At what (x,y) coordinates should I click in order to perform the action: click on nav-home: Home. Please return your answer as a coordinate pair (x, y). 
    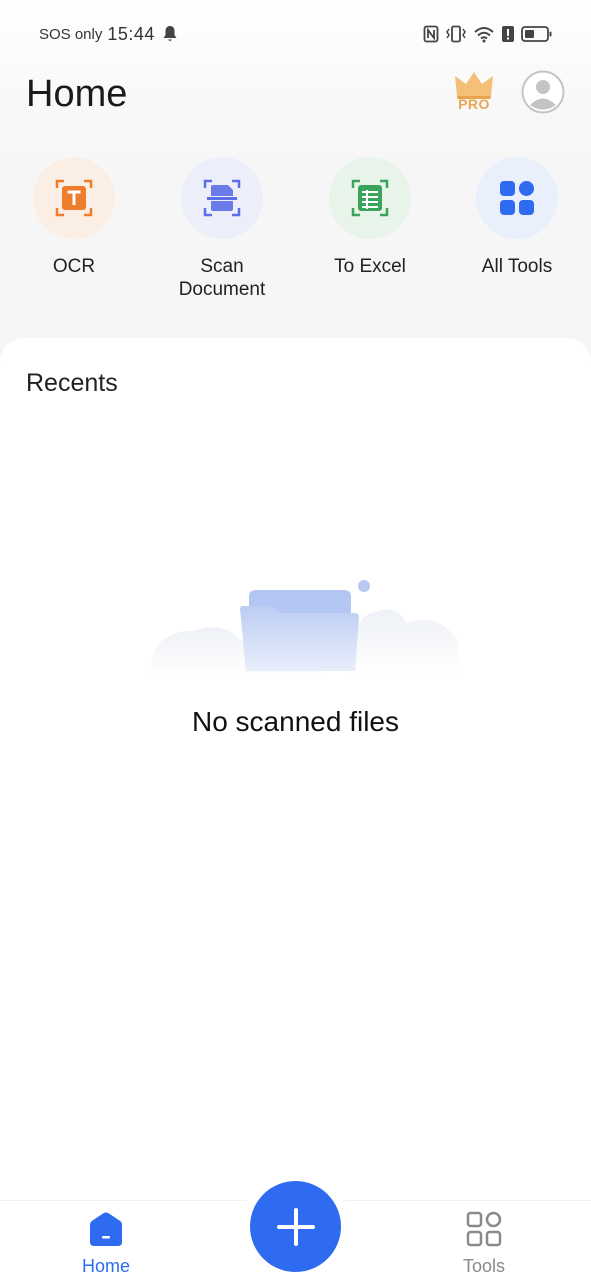
    Looking at the image, I should click on (106, 1244).